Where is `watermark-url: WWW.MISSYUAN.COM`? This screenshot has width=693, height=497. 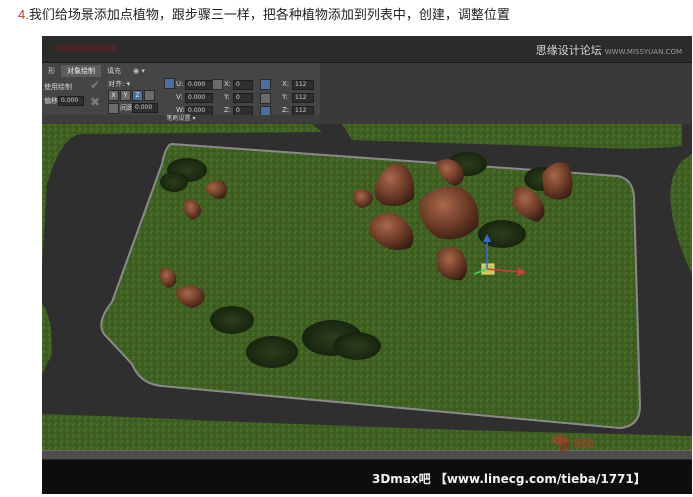 watermark-url: WWW.MISSYUAN.COM is located at coordinates (643, 52).